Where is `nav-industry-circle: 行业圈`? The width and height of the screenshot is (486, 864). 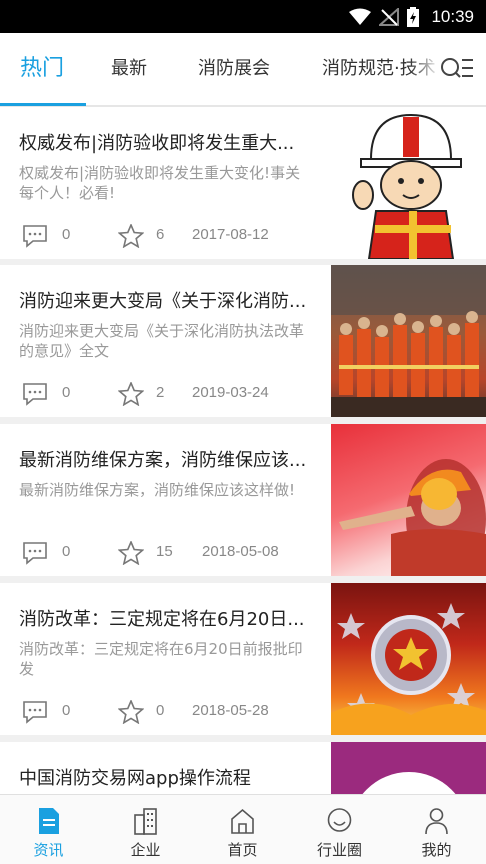 nav-industry-circle: 行业圈 is located at coordinates (339, 829).